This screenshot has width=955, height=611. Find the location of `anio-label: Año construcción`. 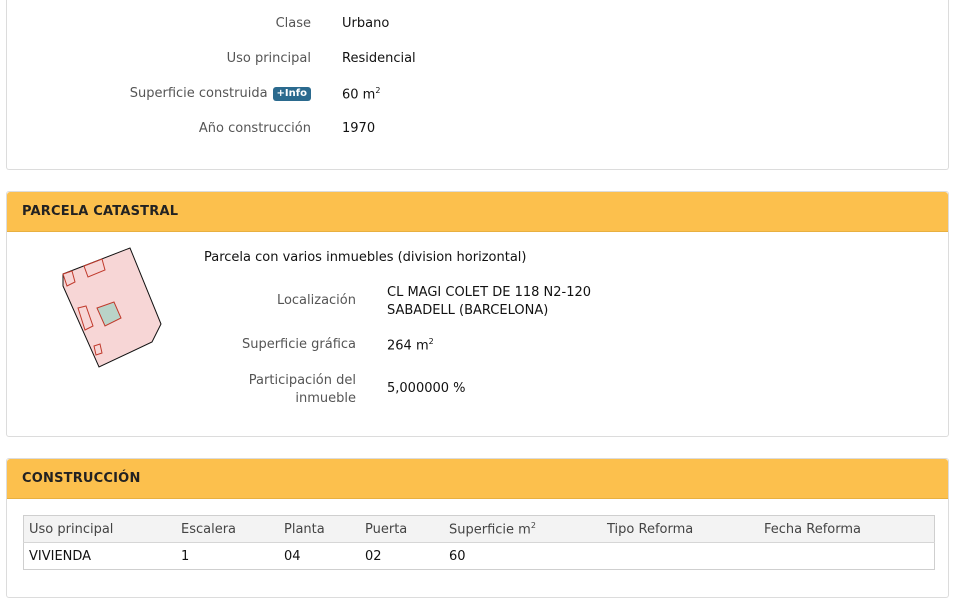

anio-label: Año construcción is located at coordinates (254, 128).